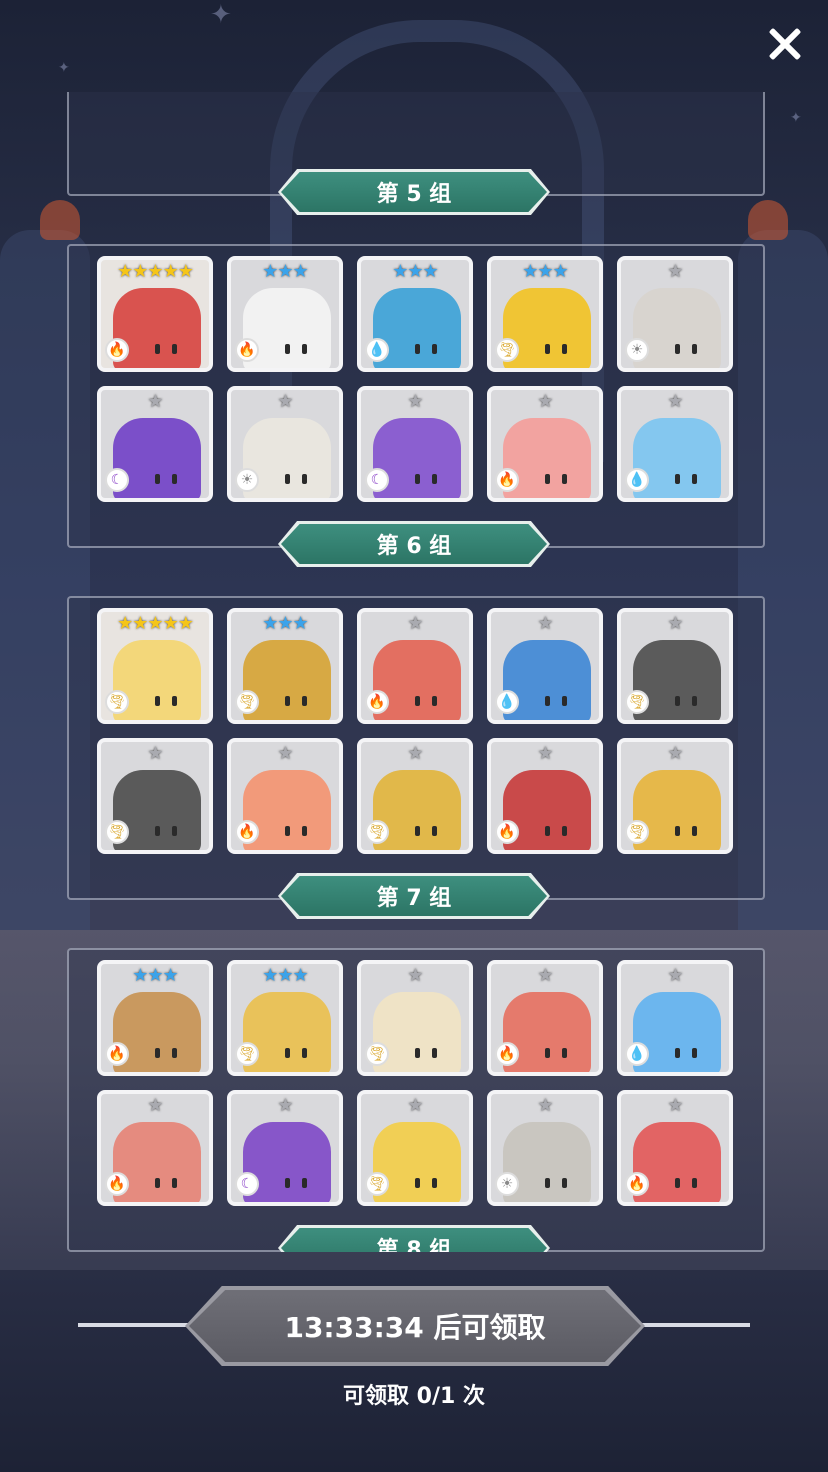  Describe the element at coordinates (155, 666) in the screenshot. I see `hero-card: ★★★★★ 🌪` at that location.